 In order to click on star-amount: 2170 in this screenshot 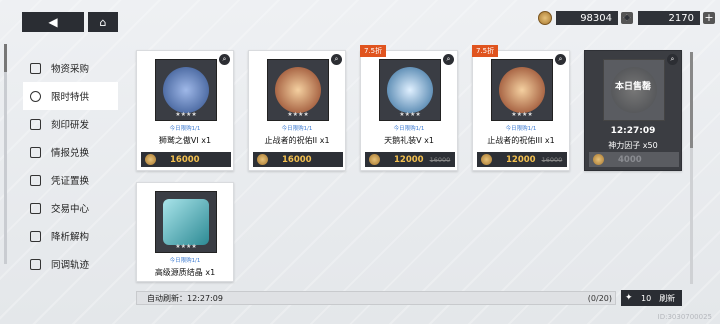, I will do `click(669, 18)`.